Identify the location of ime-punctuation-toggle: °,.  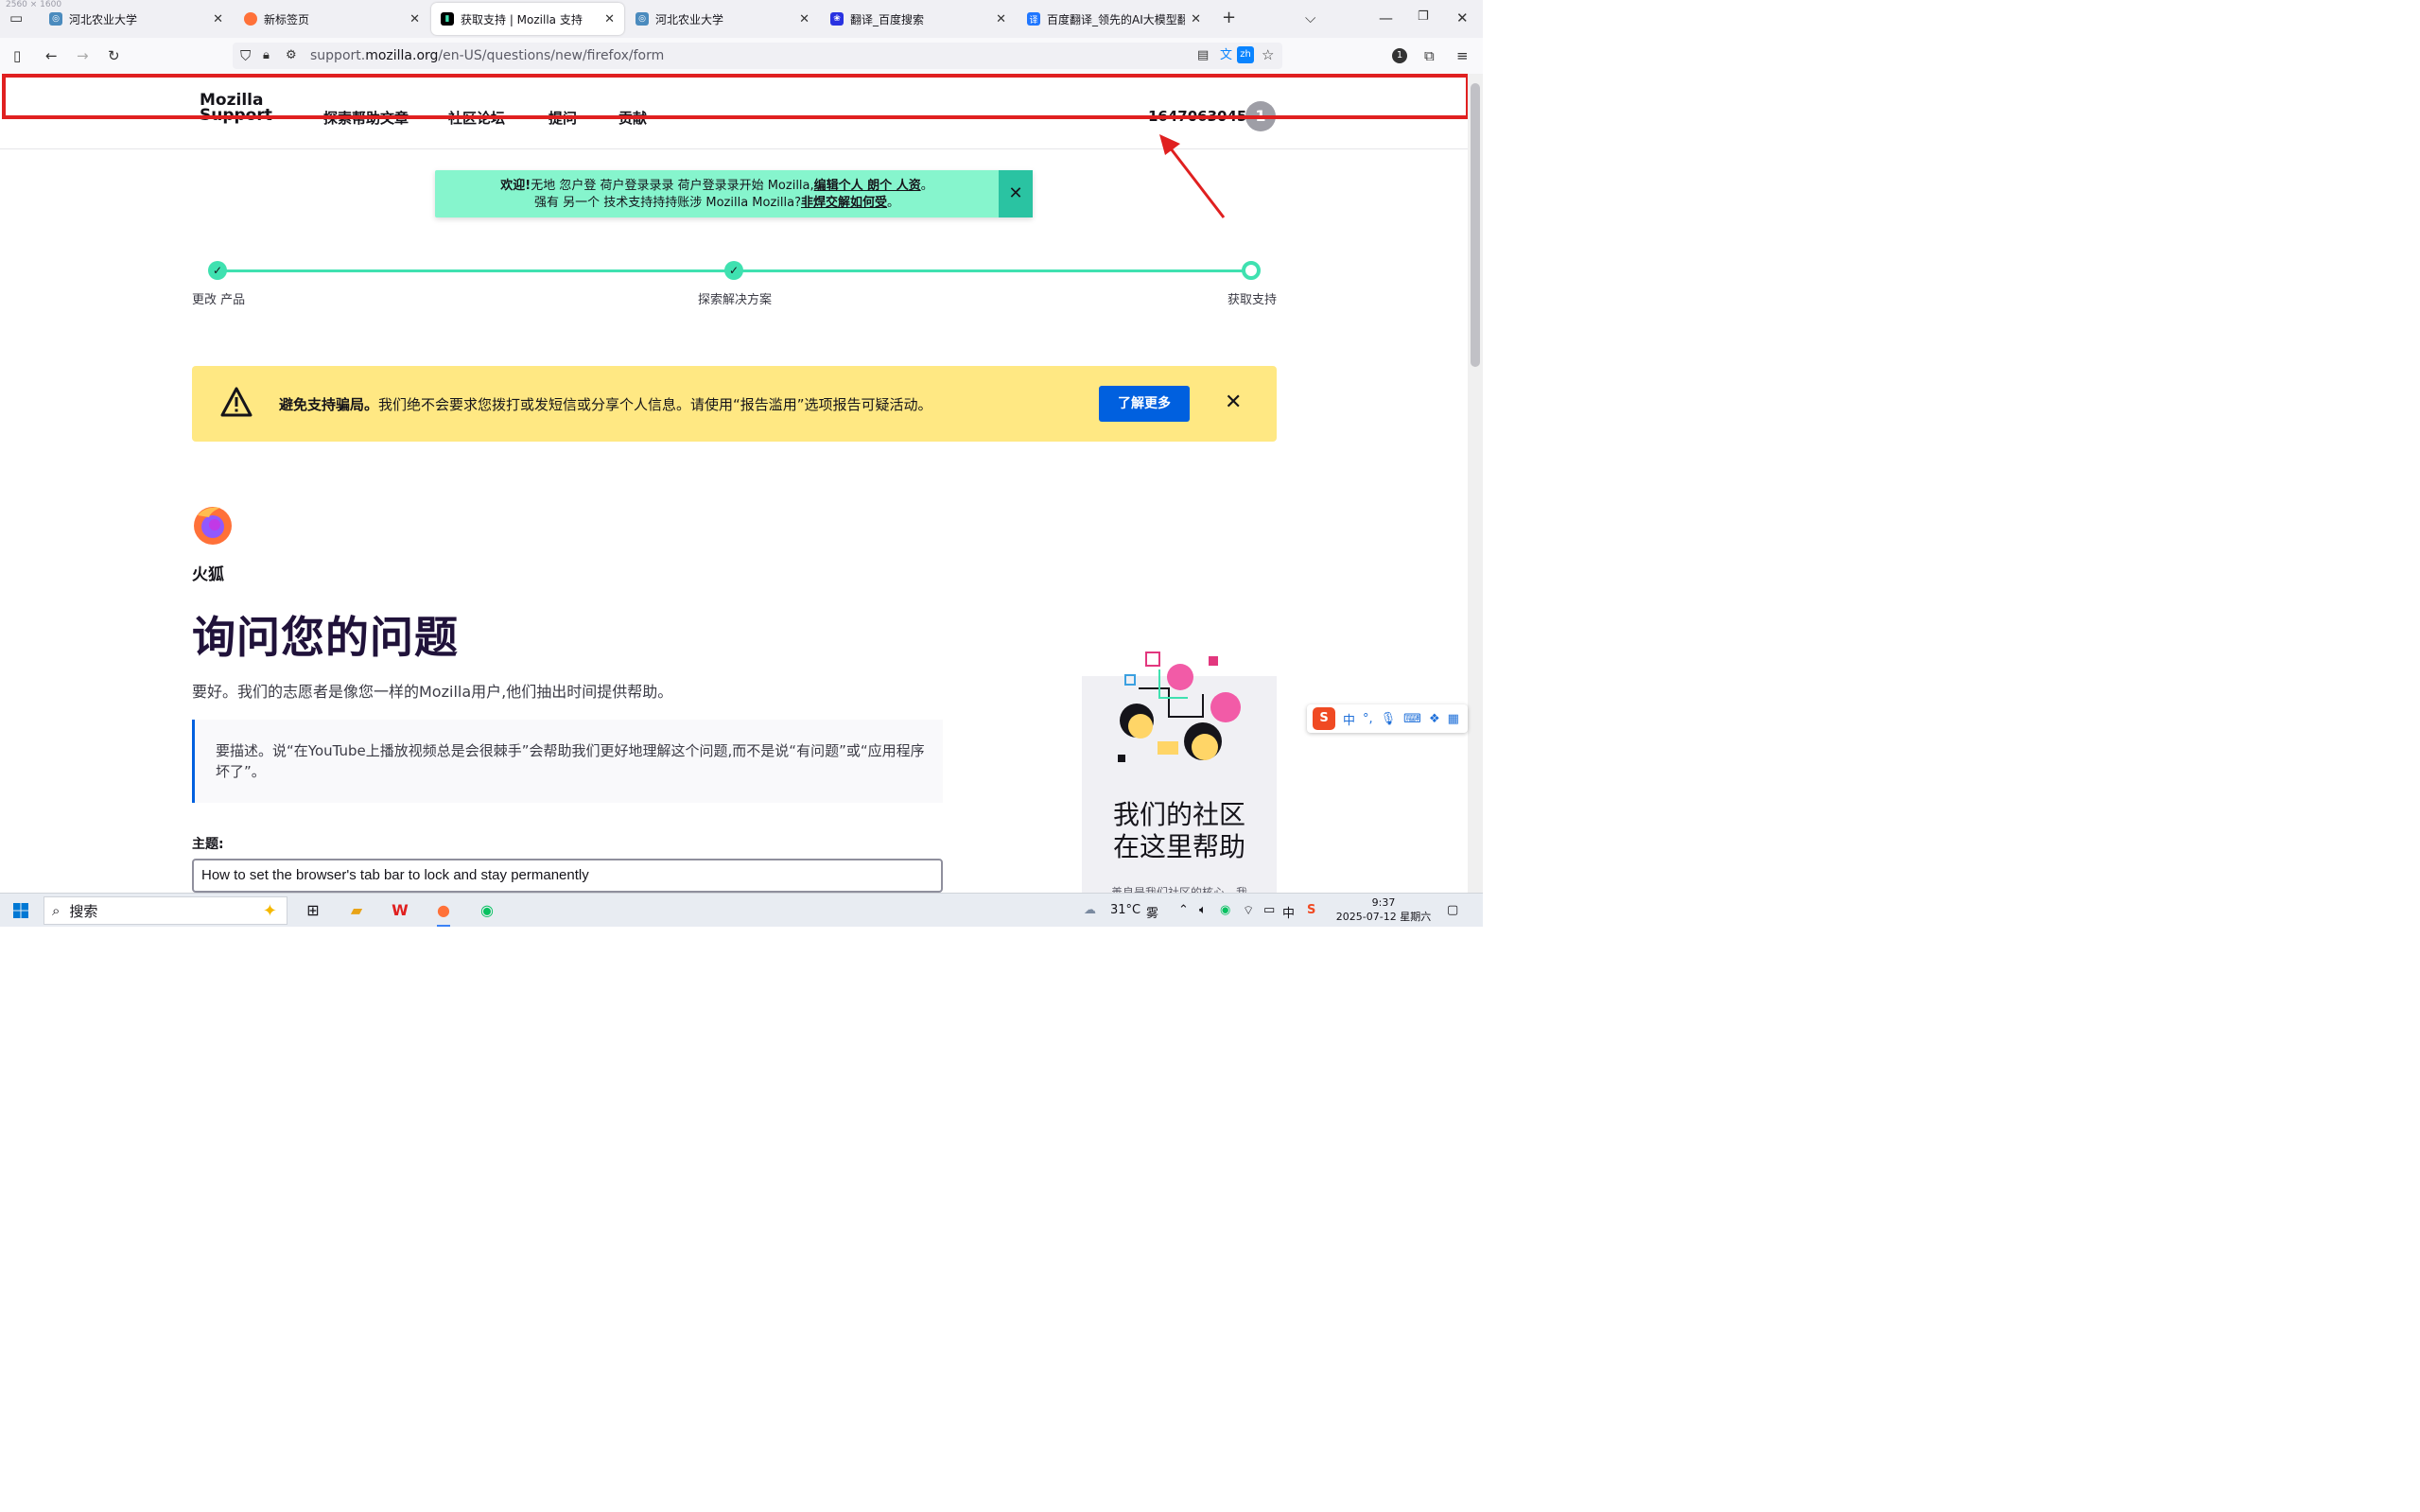
(1368, 719).